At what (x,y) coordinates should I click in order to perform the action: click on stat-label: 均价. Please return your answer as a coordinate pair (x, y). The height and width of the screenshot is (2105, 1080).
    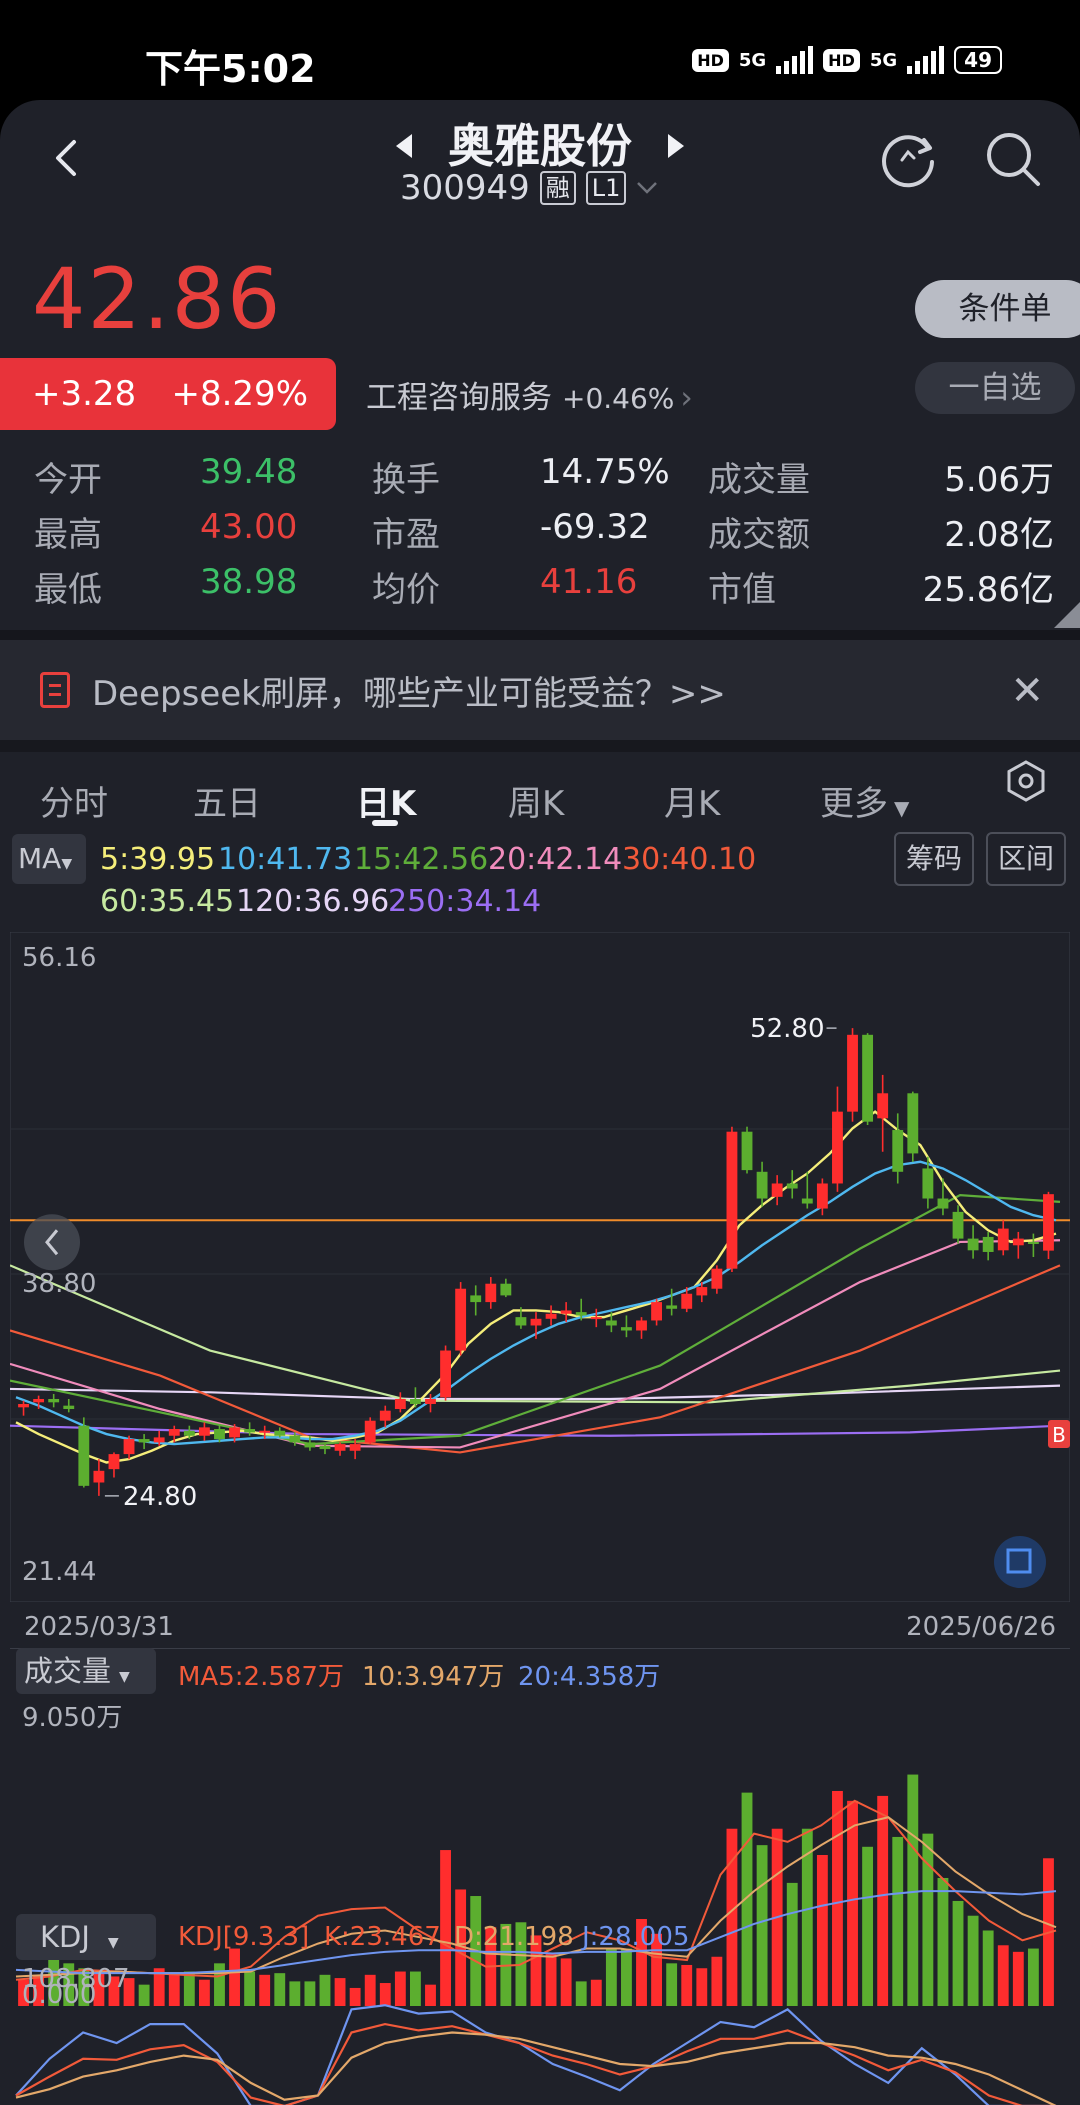
    Looking at the image, I should click on (406, 590).